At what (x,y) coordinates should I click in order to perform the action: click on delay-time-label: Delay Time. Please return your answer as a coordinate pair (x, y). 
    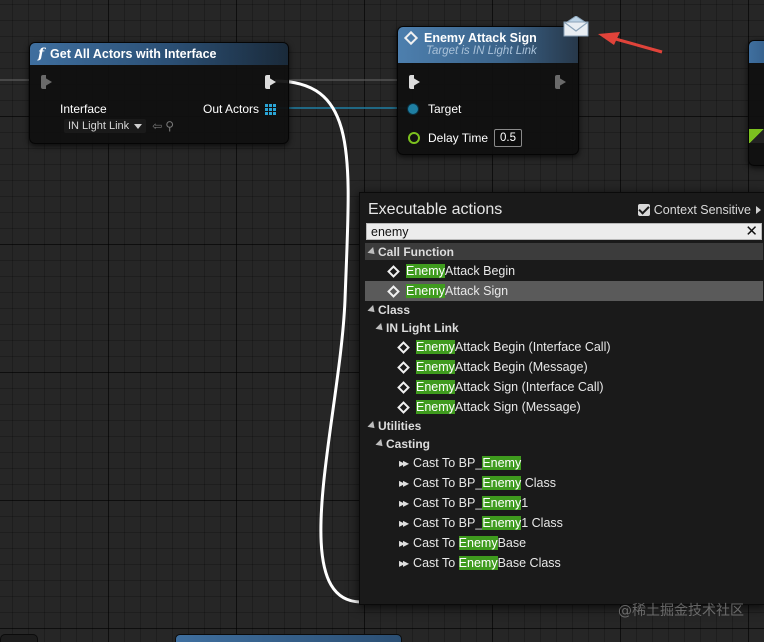
    Looking at the image, I should click on (458, 138).